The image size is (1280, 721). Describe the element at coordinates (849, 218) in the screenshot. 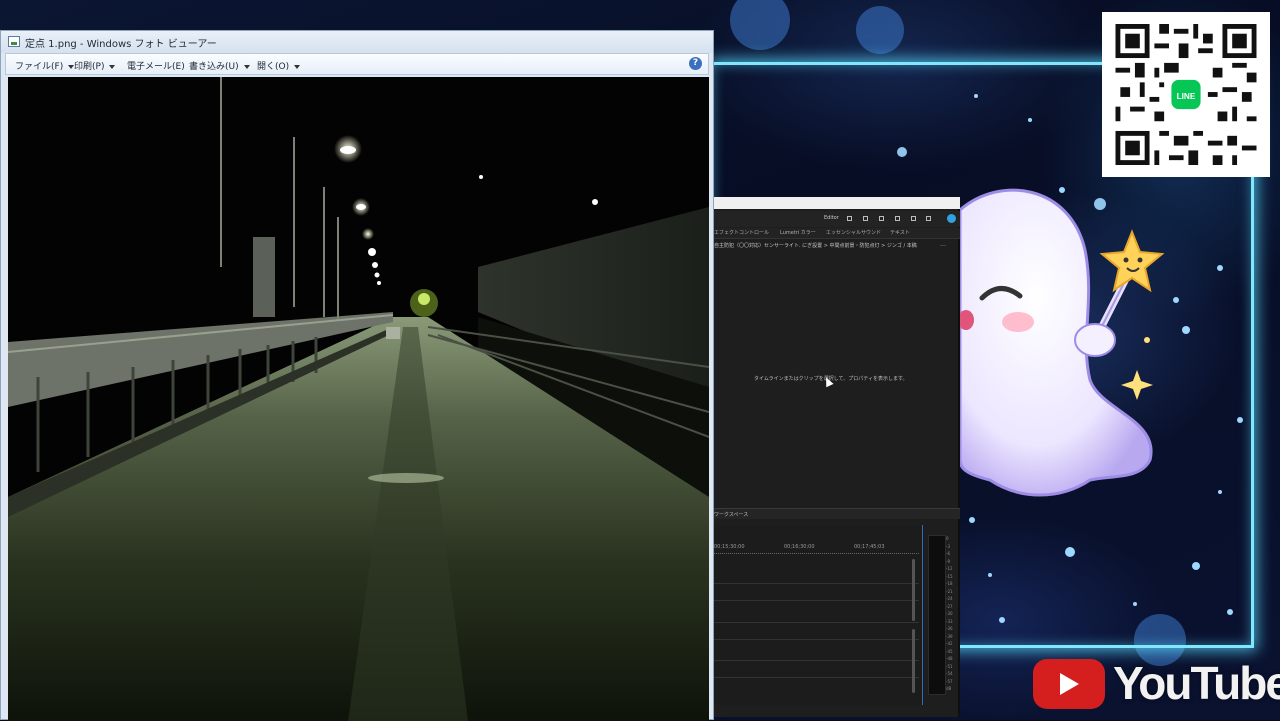

I see `panel-icon` at that location.